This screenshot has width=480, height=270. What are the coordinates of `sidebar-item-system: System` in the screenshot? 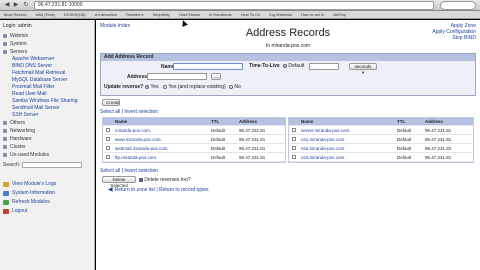 It's located at (47, 44).